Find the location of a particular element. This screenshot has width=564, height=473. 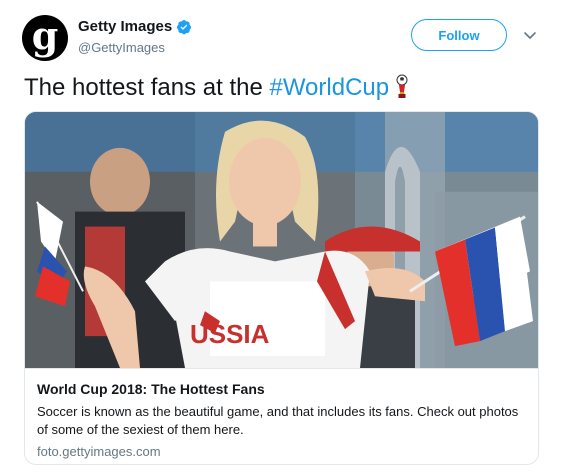

verified-badge-icon is located at coordinates (184, 26).